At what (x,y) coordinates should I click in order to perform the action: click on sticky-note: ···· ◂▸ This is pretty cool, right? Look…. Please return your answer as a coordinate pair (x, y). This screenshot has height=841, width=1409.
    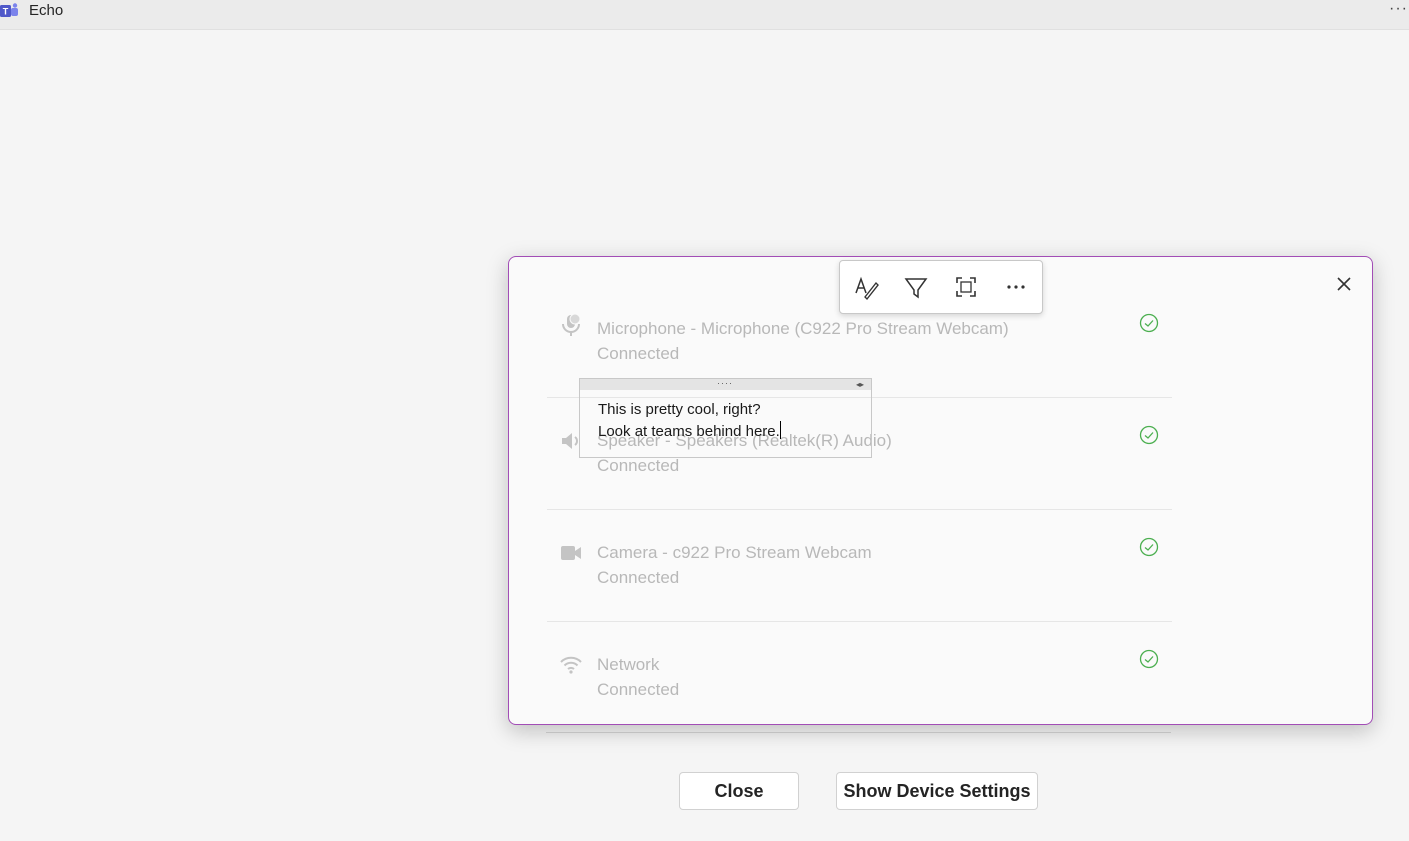
    Looking at the image, I should click on (725, 418).